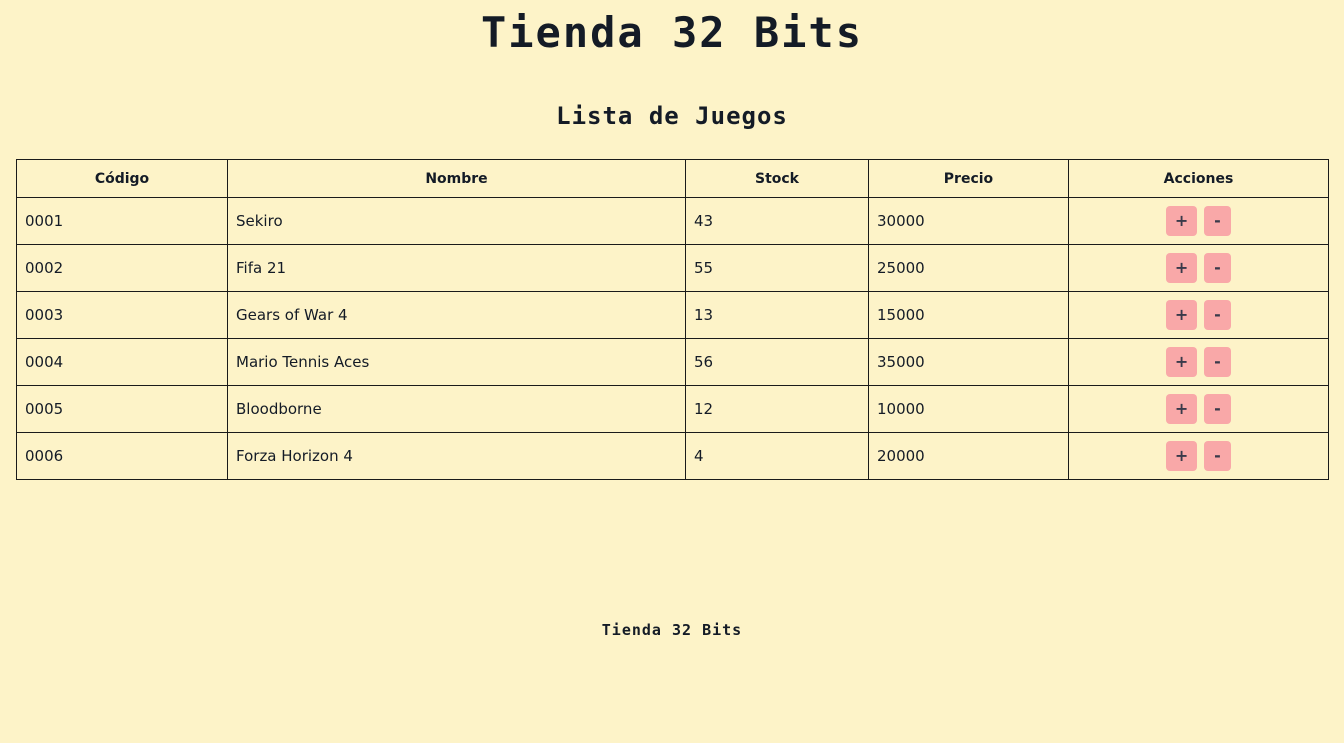 The width and height of the screenshot is (1344, 743). Describe the element at coordinates (968, 456) in the screenshot. I see `cell-precio: 20000` at that location.